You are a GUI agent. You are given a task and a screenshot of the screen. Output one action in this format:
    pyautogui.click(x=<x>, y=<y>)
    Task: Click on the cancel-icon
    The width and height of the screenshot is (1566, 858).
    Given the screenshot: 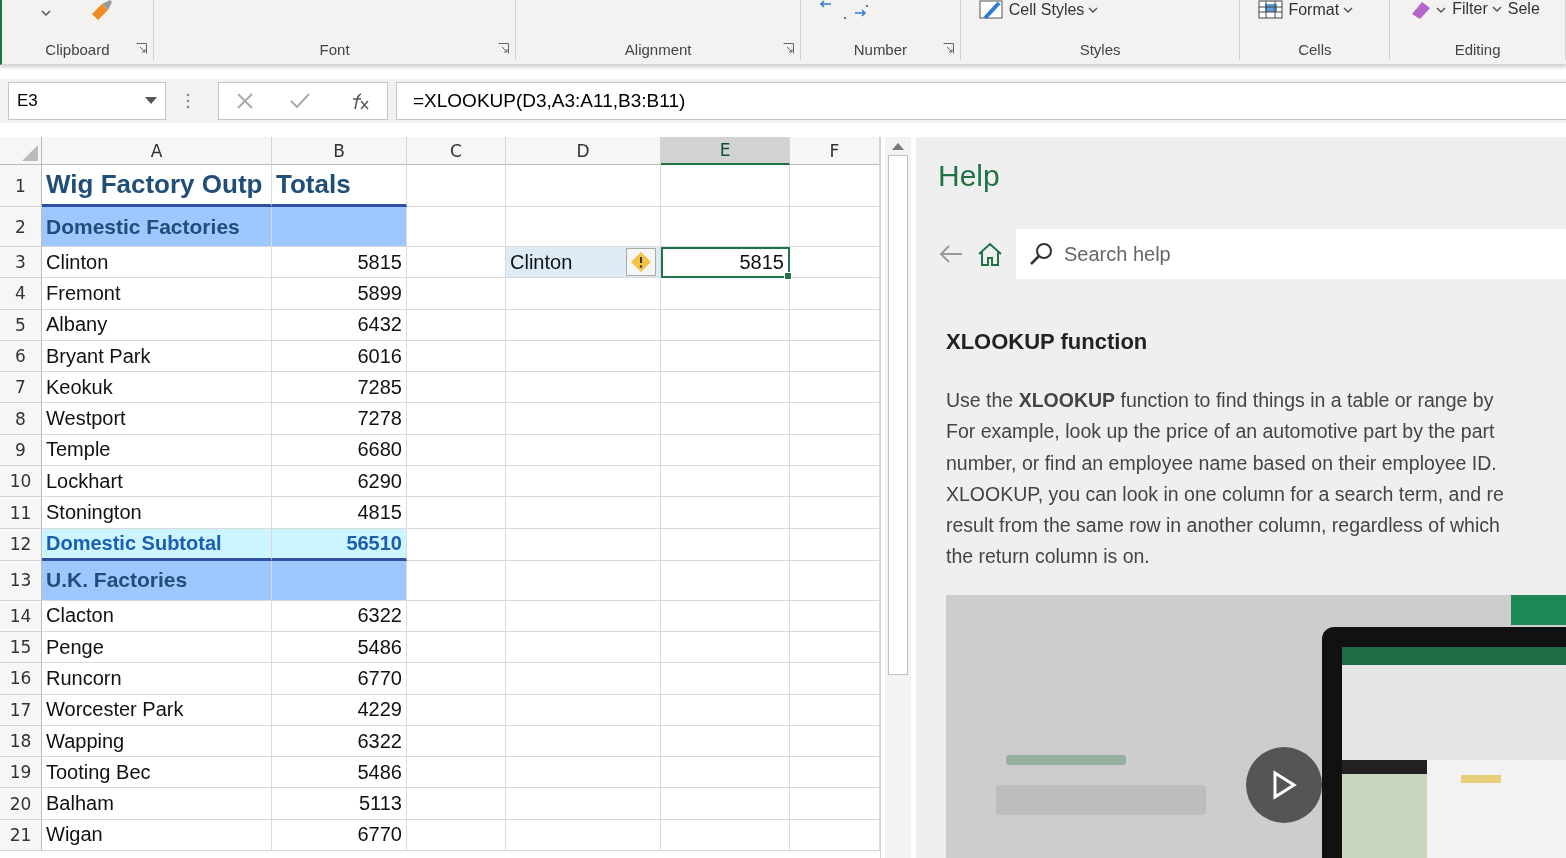 What is the action you would take?
    pyautogui.click(x=245, y=101)
    